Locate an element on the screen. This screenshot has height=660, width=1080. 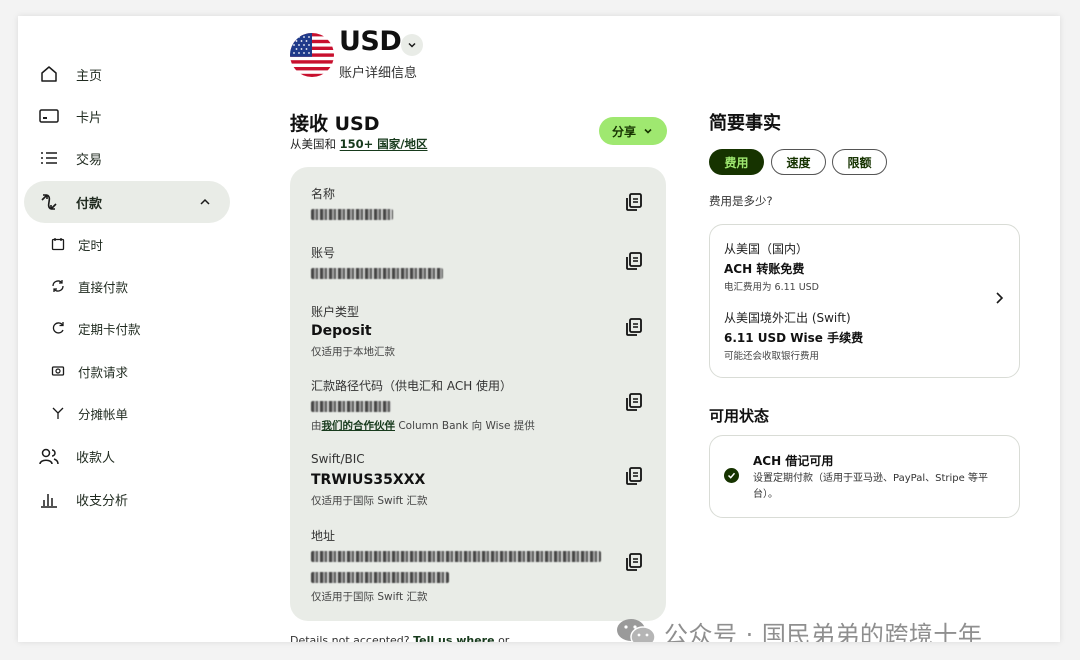
us-flag-icon is located at coordinates (312, 55).